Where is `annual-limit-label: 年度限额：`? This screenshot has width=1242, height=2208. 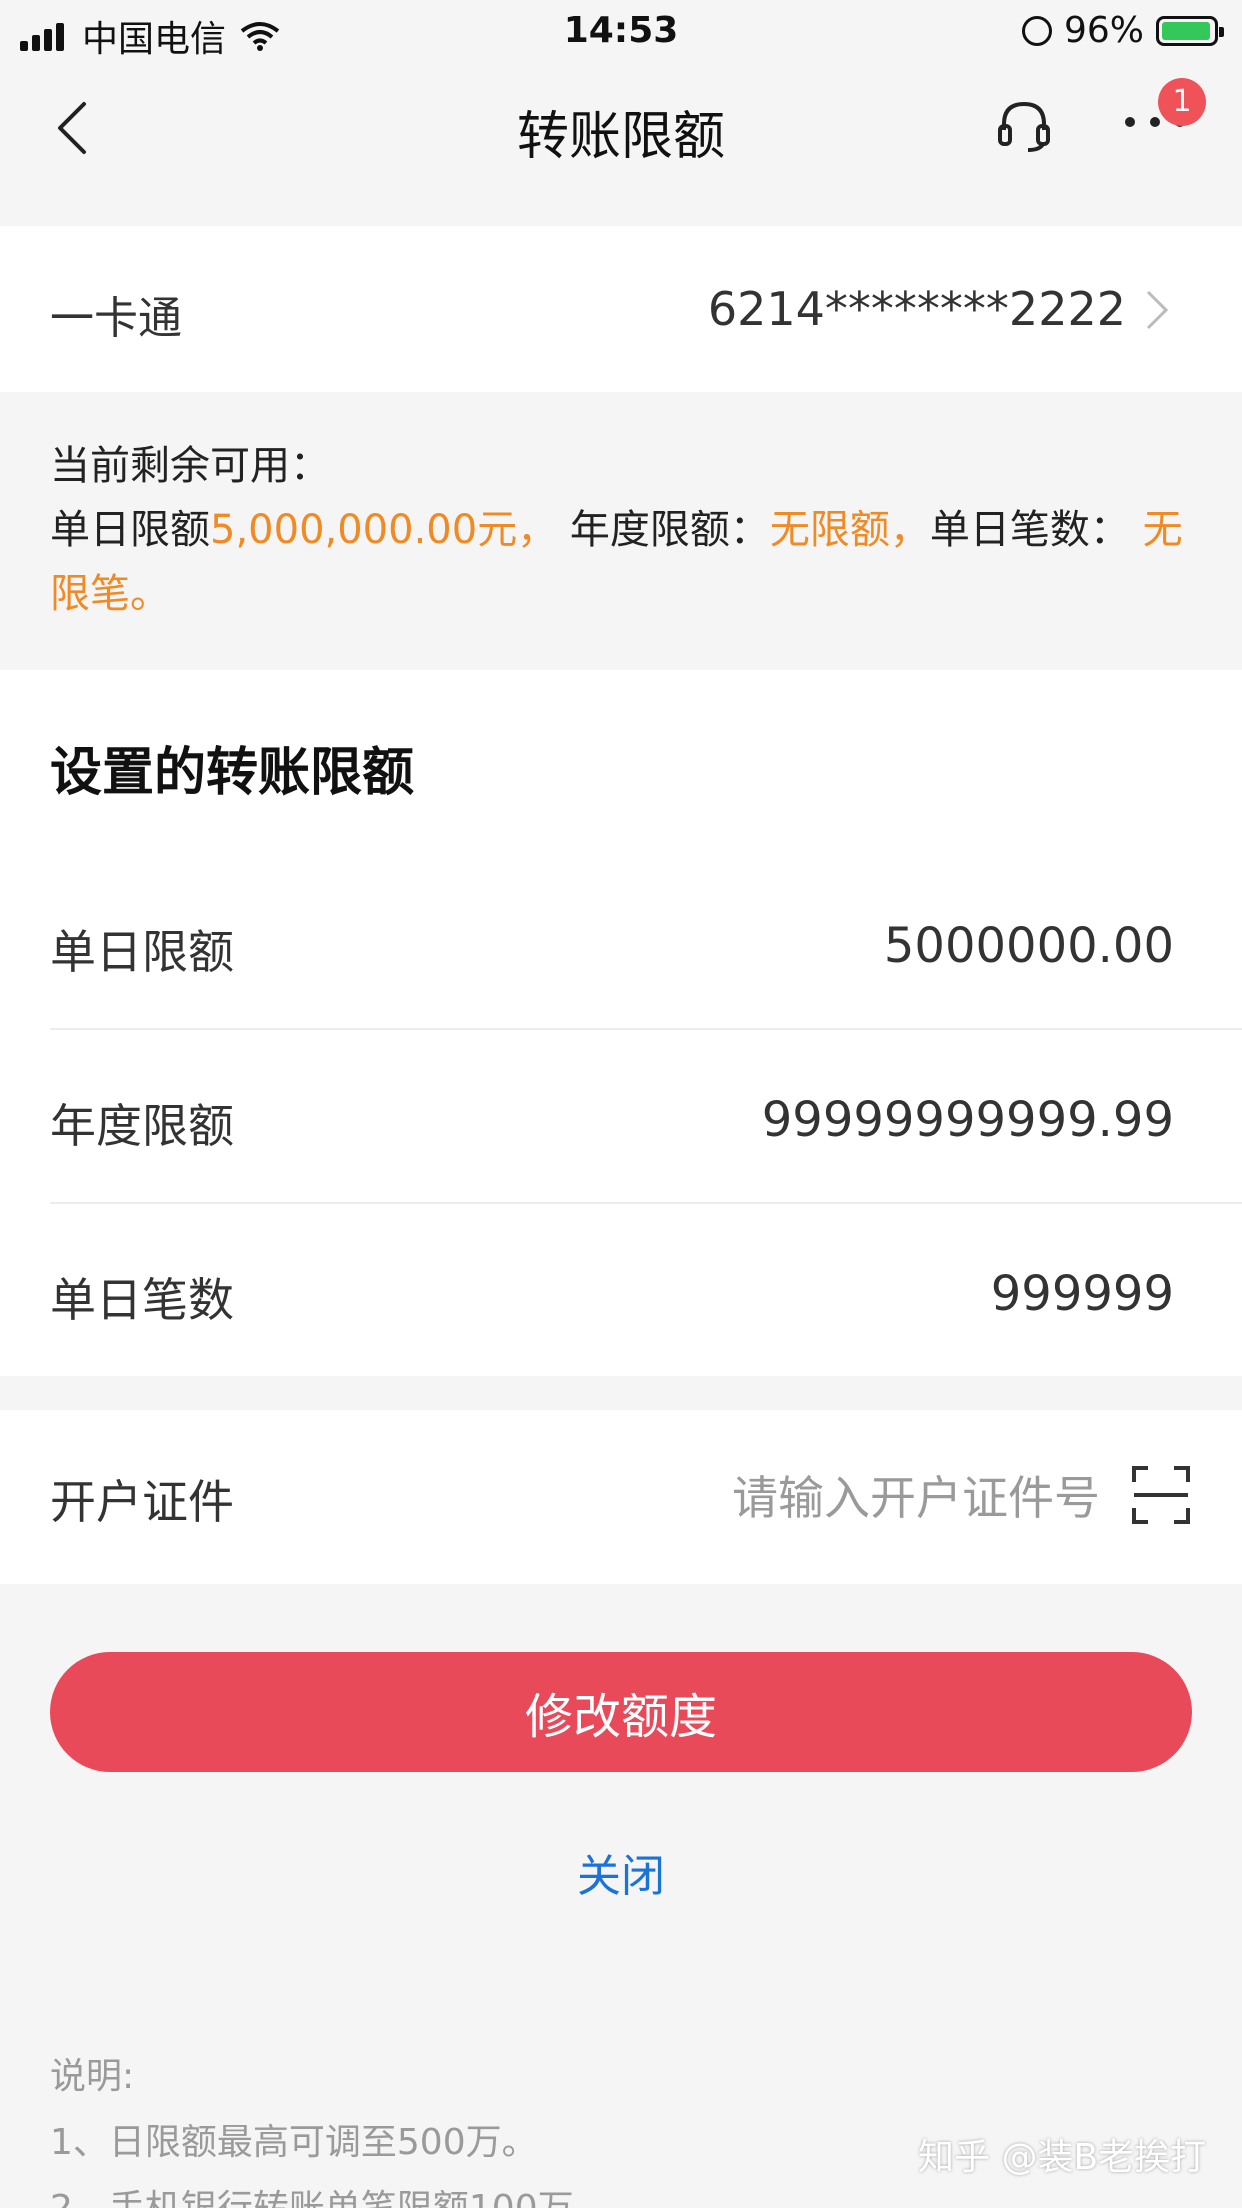
annual-limit-label: 年度限额： is located at coordinates (669, 530).